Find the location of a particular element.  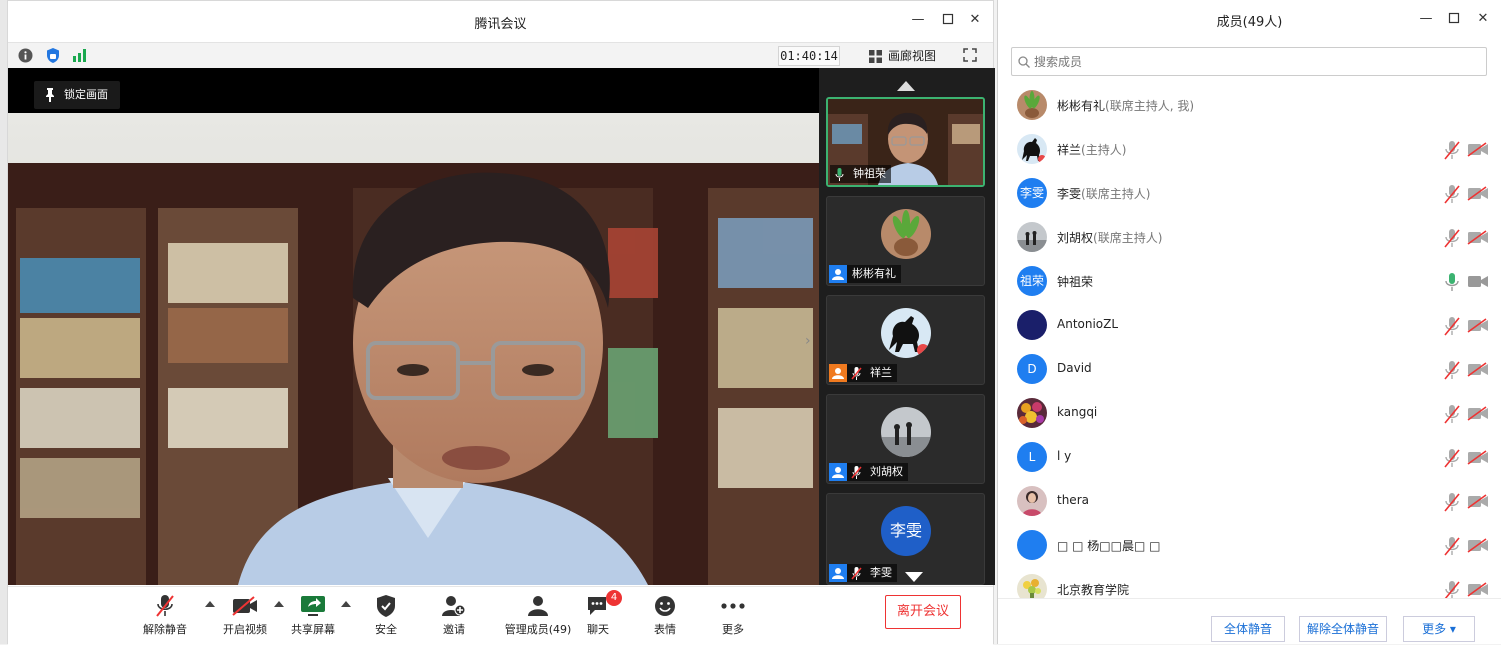

invite-label: 邀请 is located at coordinates (454, 629).